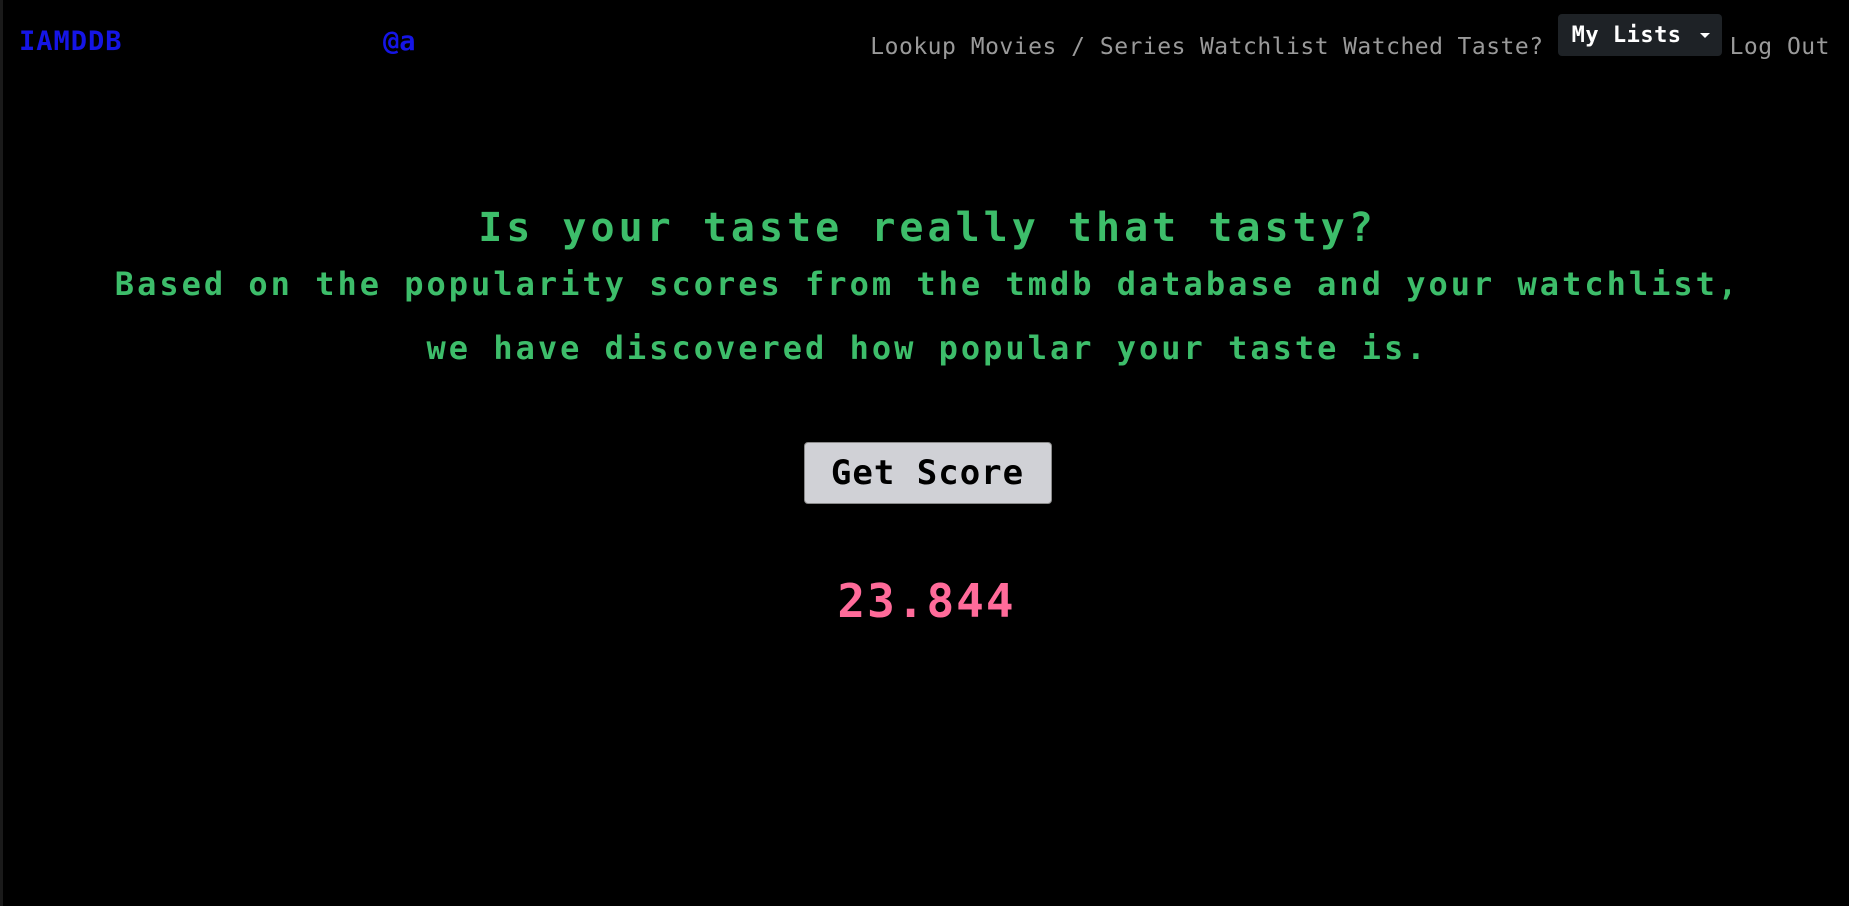  I want to click on my-lists-dropdown: My Lists, so click(1639, 35).